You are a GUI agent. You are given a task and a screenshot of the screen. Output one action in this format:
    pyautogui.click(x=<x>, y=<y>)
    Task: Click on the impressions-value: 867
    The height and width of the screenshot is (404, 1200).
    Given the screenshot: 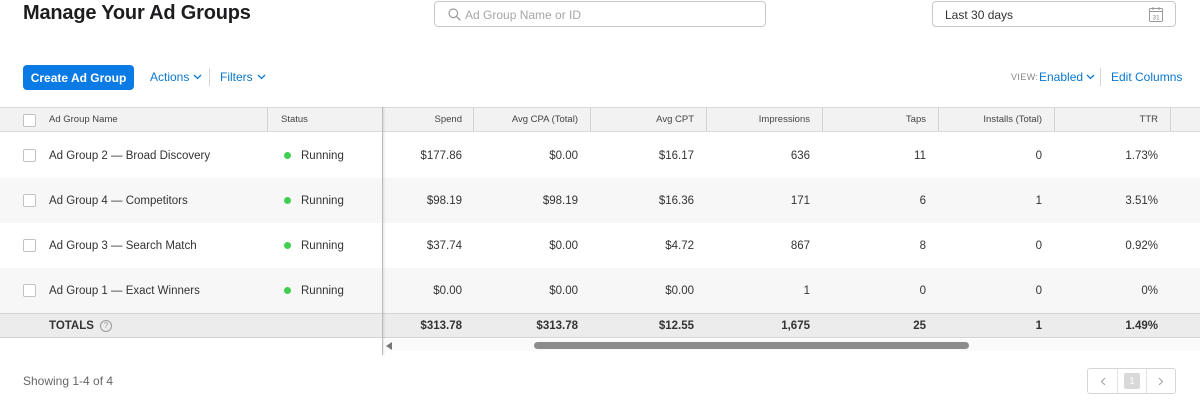 What is the action you would take?
    pyautogui.click(x=800, y=245)
    